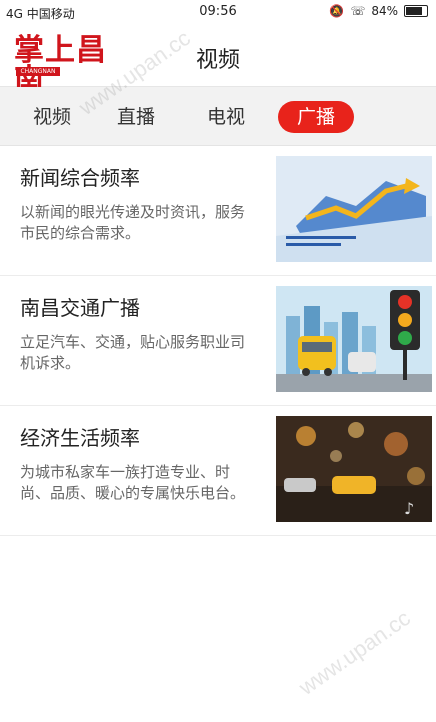 The width and height of the screenshot is (436, 722). What do you see at coordinates (133, 482) in the screenshot?
I see `channel-desc: 为城市私家车一族打造专业、时尚、品质、暖心的专属快乐电台。` at bounding box center [133, 482].